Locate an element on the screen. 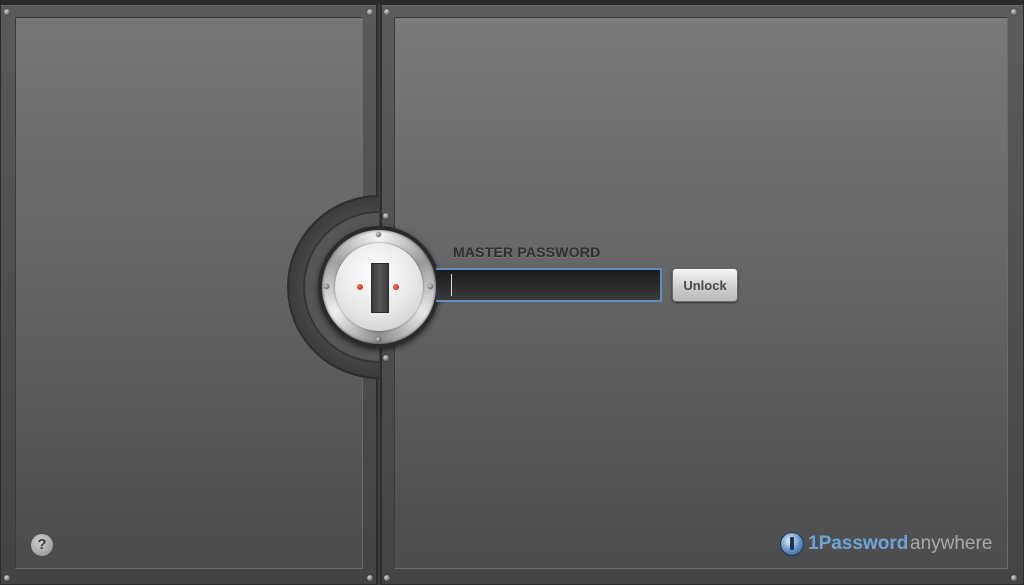 This screenshot has width=1024, height=585. text-cursor is located at coordinates (451, 285).